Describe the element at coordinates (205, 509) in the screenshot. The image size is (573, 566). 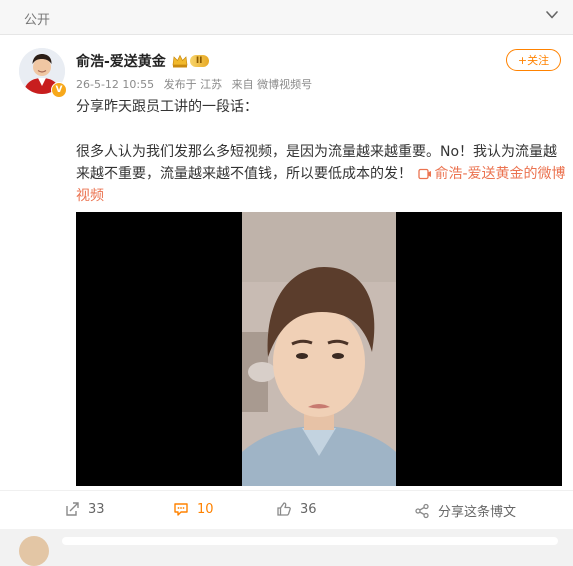
I see `comment-count: 10` at that location.